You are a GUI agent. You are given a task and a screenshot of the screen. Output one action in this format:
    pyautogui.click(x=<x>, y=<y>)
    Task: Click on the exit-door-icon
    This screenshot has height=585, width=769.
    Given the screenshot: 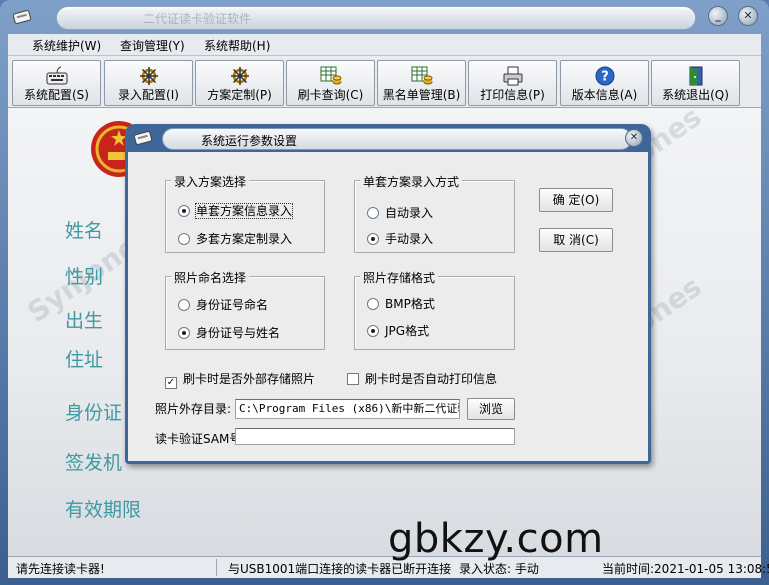 What is the action you would take?
    pyautogui.click(x=696, y=76)
    